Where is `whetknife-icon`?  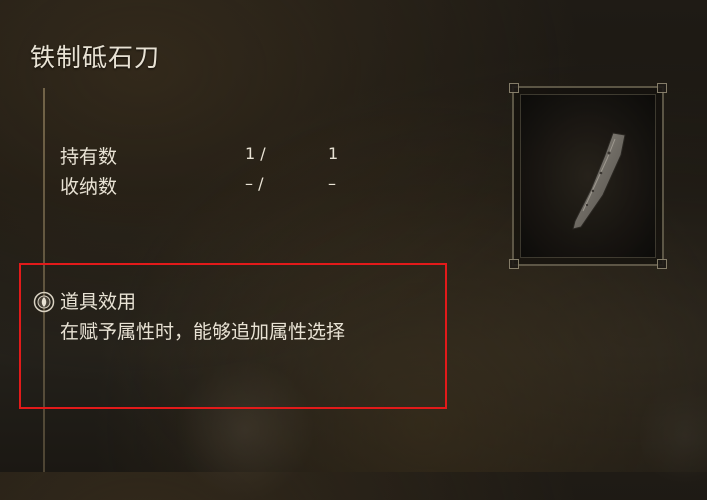
whetknife-icon is located at coordinates (599, 181).